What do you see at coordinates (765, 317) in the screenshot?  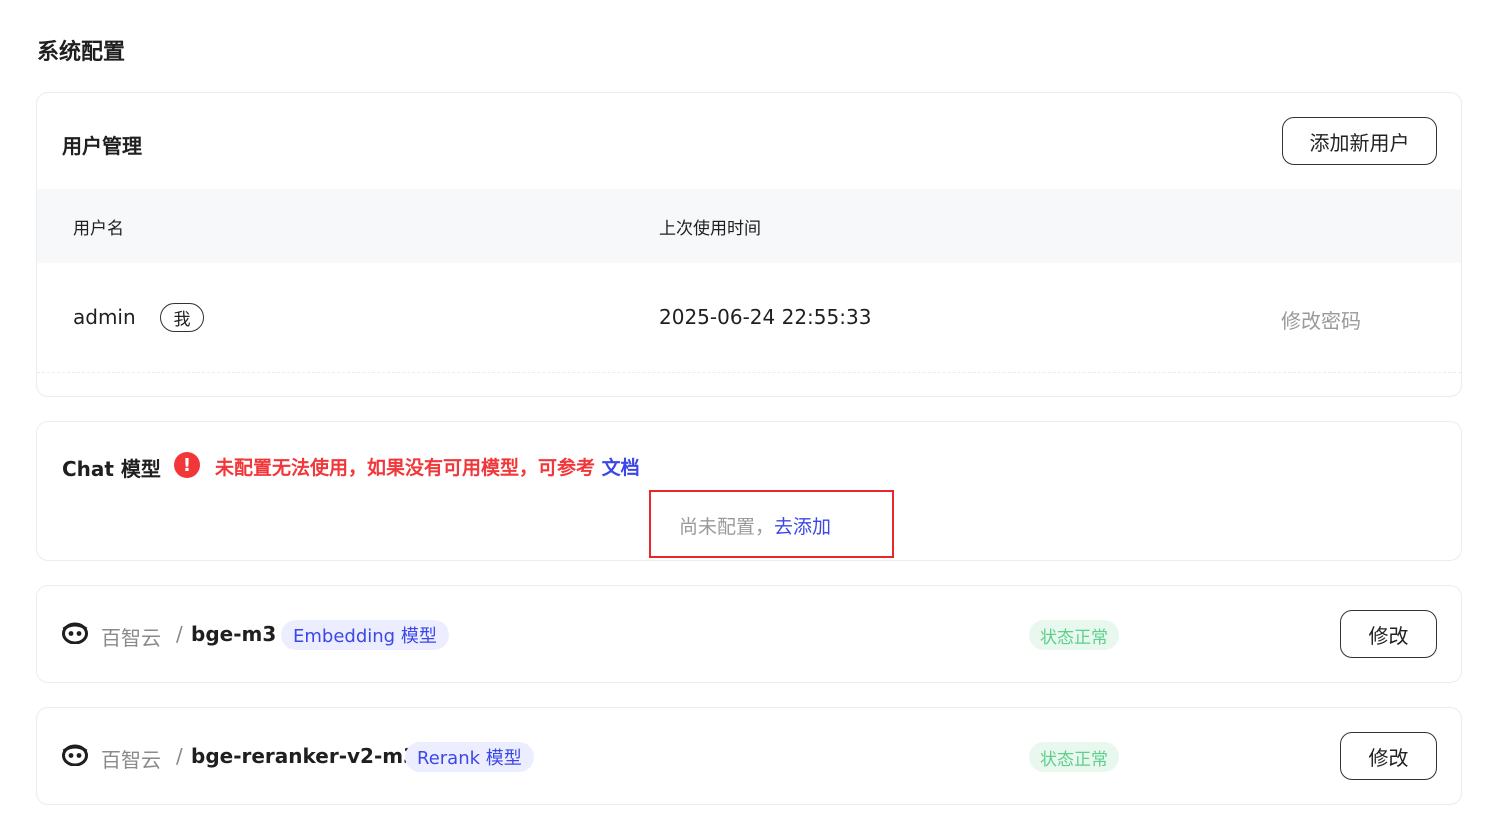 I see `last-used-cell: 2025-06-24 22:55:33` at bounding box center [765, 317].